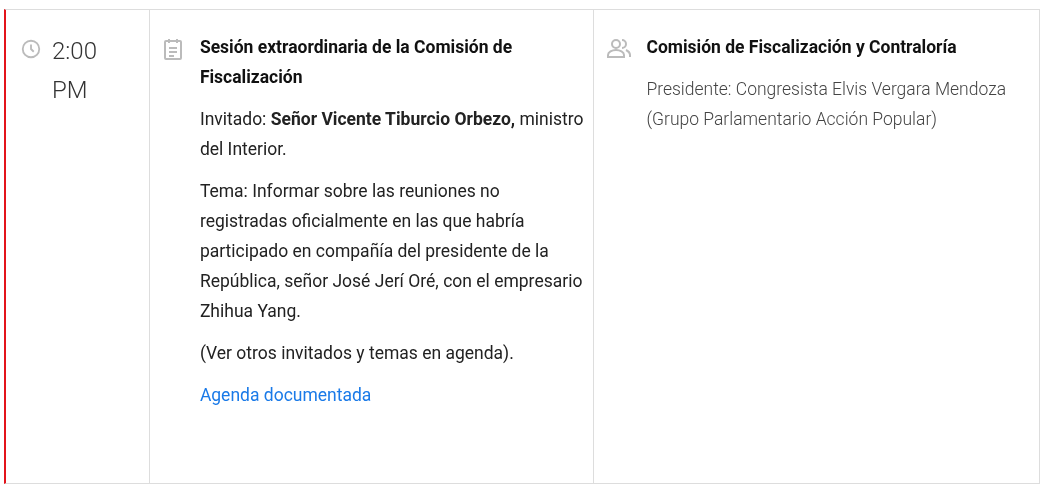 The image size is (1046, 491). I want to click on agenda-link: Agenda documentada, so click(285, 395).